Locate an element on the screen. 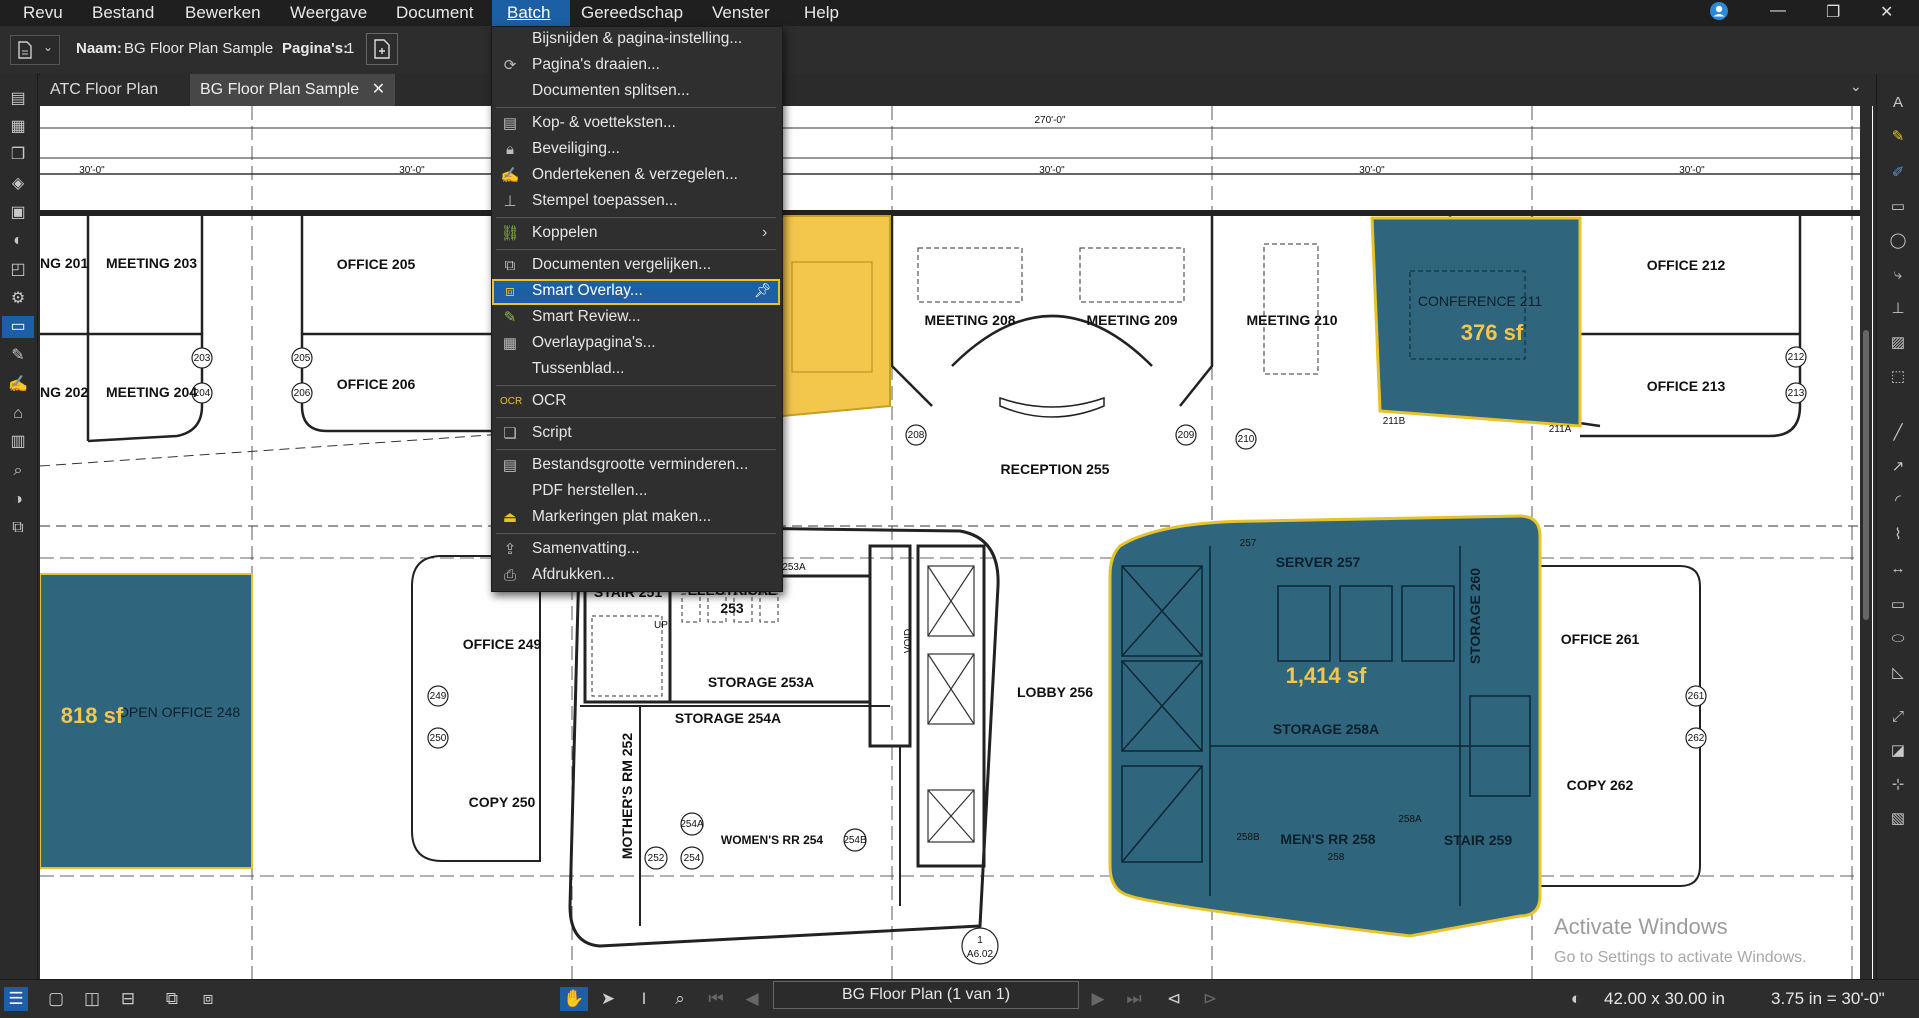 The width and height of the screenshot is (1919, 1018). text-box-icon: A is located at coordinates (1898, 103).